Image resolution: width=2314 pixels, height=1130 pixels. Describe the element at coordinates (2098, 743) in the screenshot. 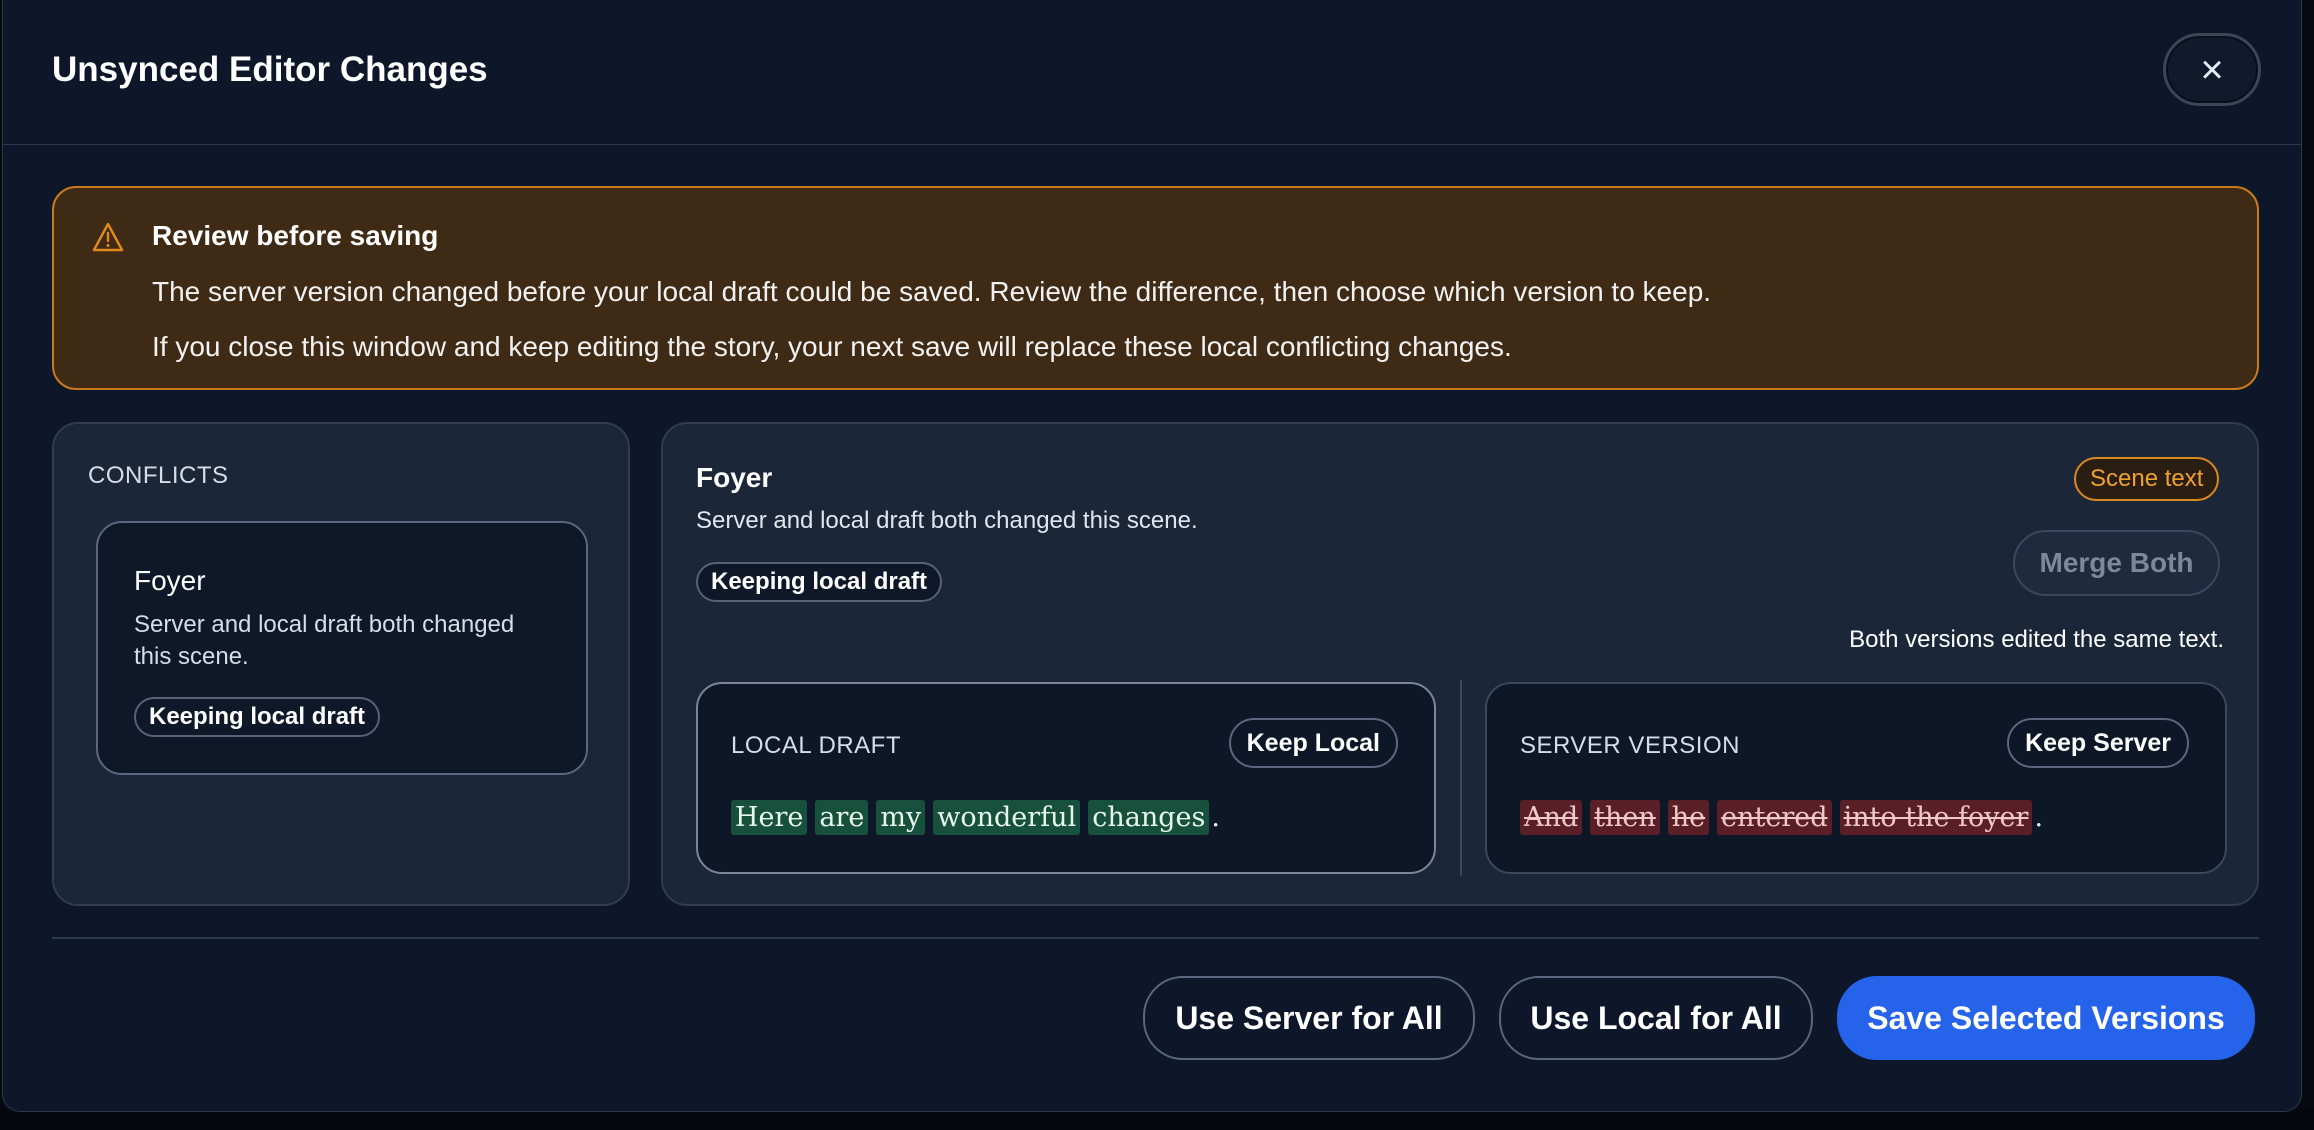

I see `keep-server-button: Keep Server` at that location.